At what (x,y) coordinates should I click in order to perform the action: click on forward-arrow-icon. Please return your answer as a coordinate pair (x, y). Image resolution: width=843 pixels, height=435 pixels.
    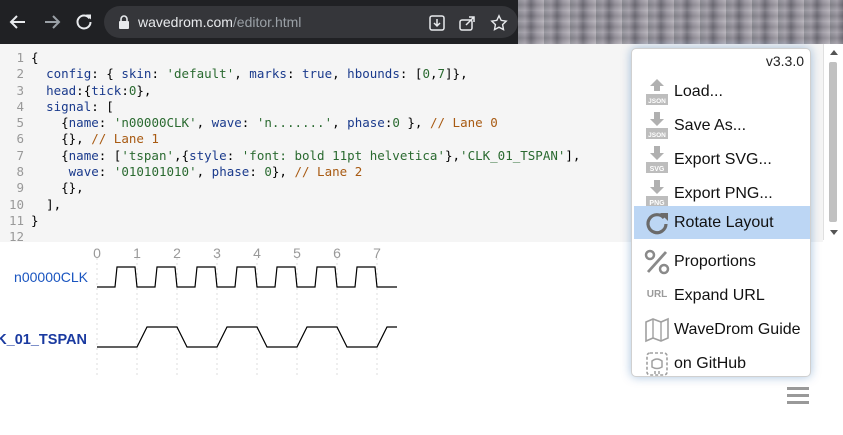
    Looking at the image, I should click on (53, 22).